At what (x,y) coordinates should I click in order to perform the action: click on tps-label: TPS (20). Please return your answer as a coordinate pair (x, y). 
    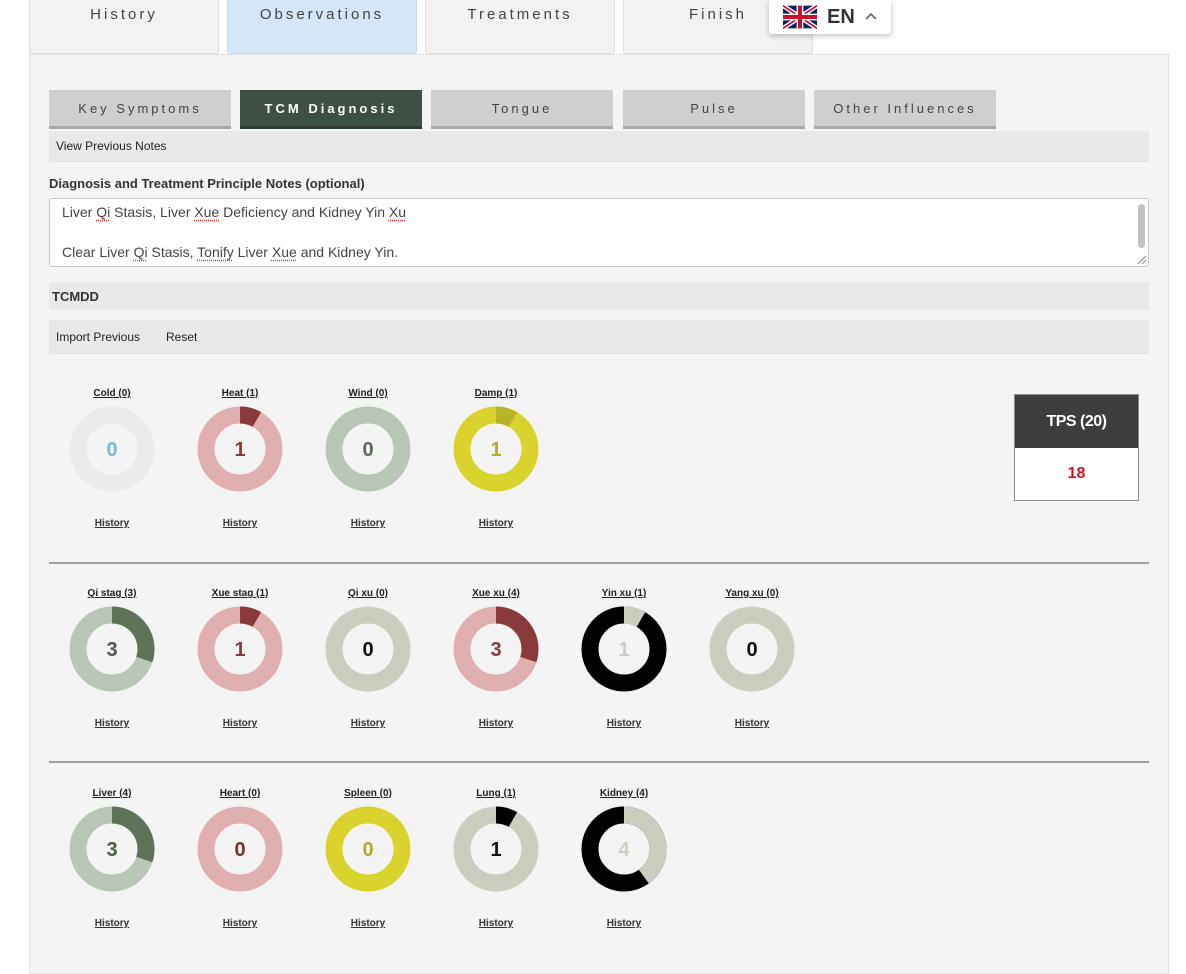
    Looking at the image, I should click on (1076, 421).